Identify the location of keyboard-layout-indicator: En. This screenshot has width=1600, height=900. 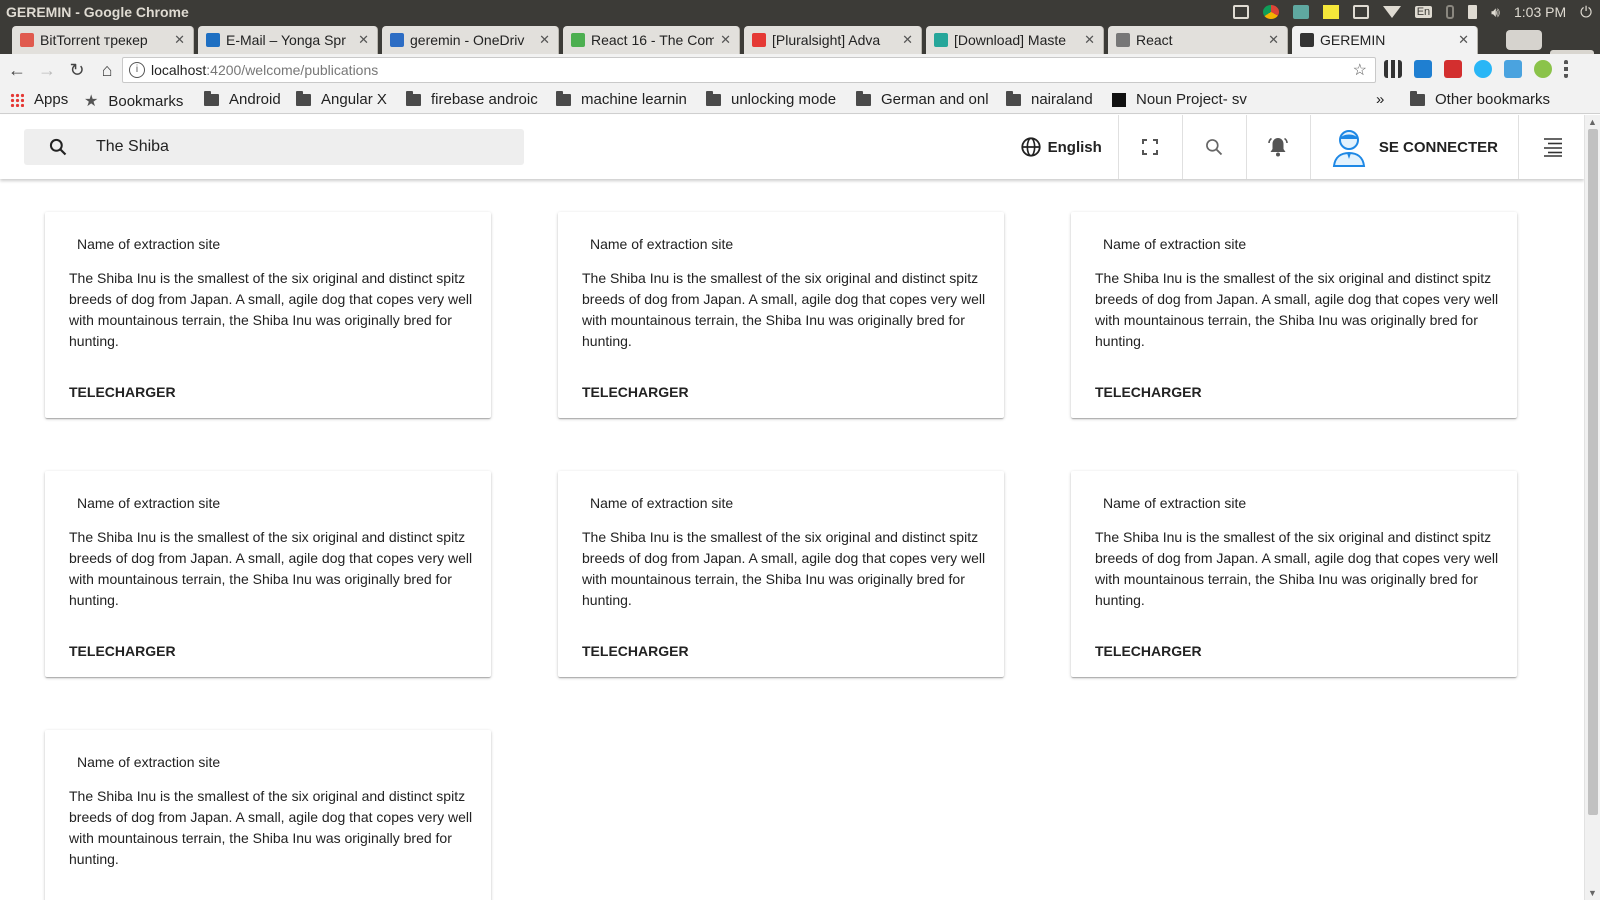
(1423, 12).